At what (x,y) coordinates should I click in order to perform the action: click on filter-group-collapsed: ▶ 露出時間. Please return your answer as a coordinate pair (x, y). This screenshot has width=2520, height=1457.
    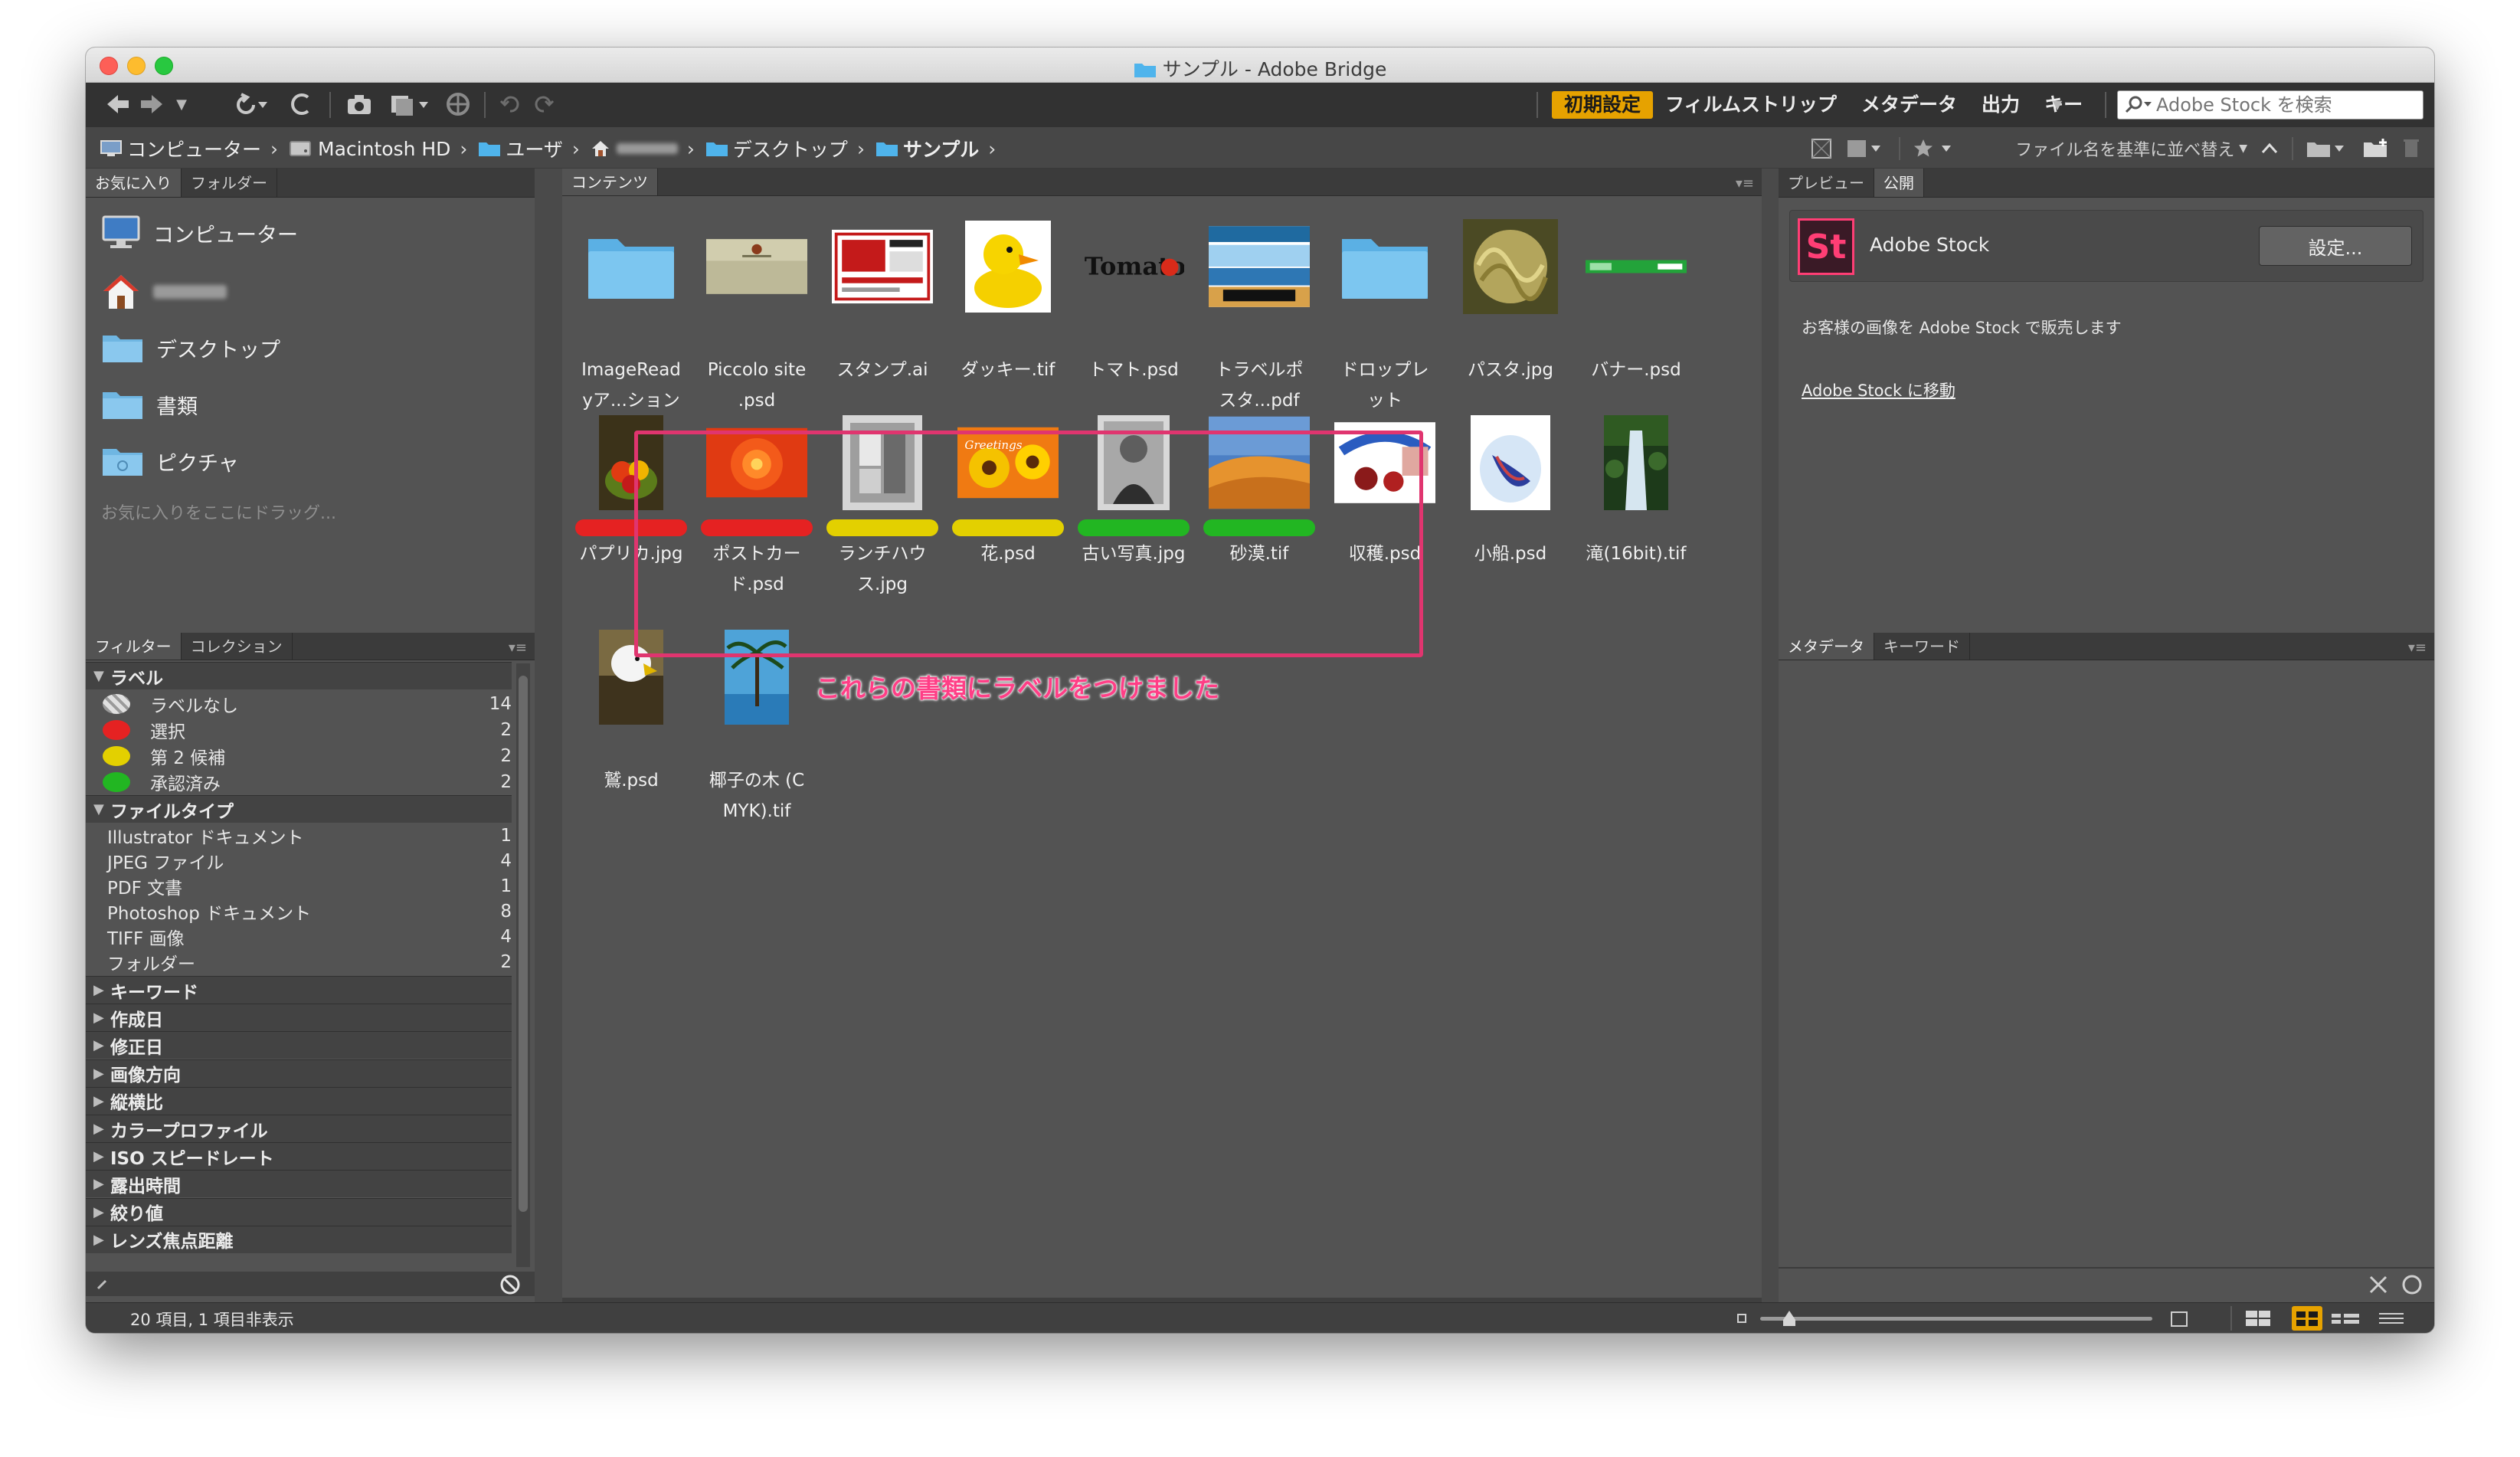
    Looking at the image, I should click on (299, 1184).